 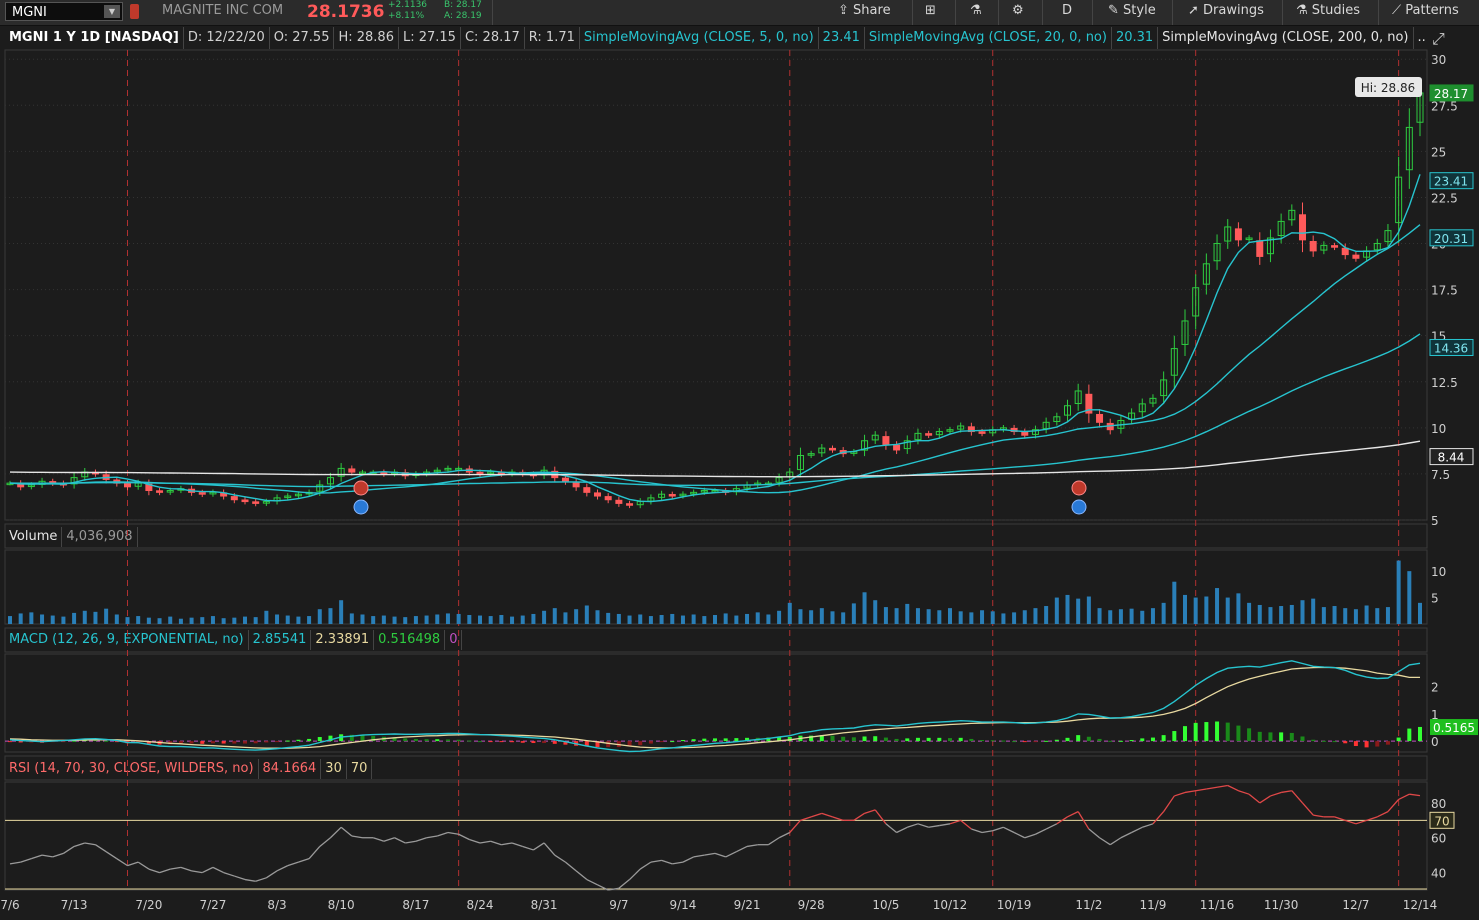 I want to click on rsi-badge: 70, so click(x=1441, y=821).